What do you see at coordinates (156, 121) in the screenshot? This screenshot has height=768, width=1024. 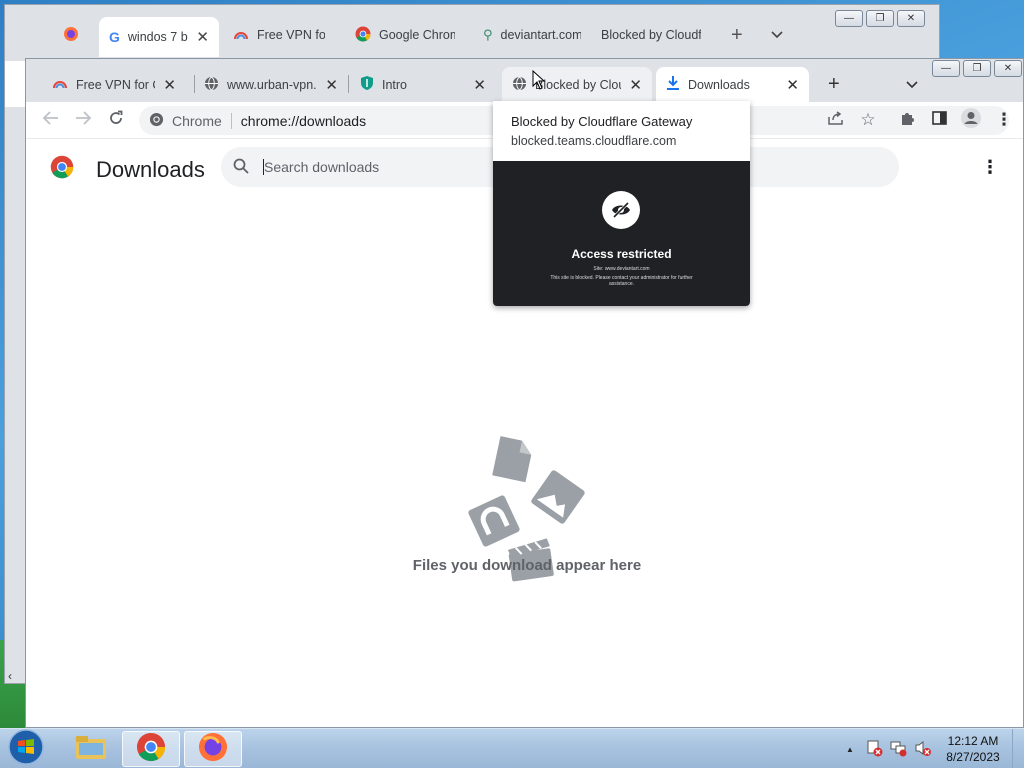 I see `chrome-site-icon` at bounding box center [156, 121].